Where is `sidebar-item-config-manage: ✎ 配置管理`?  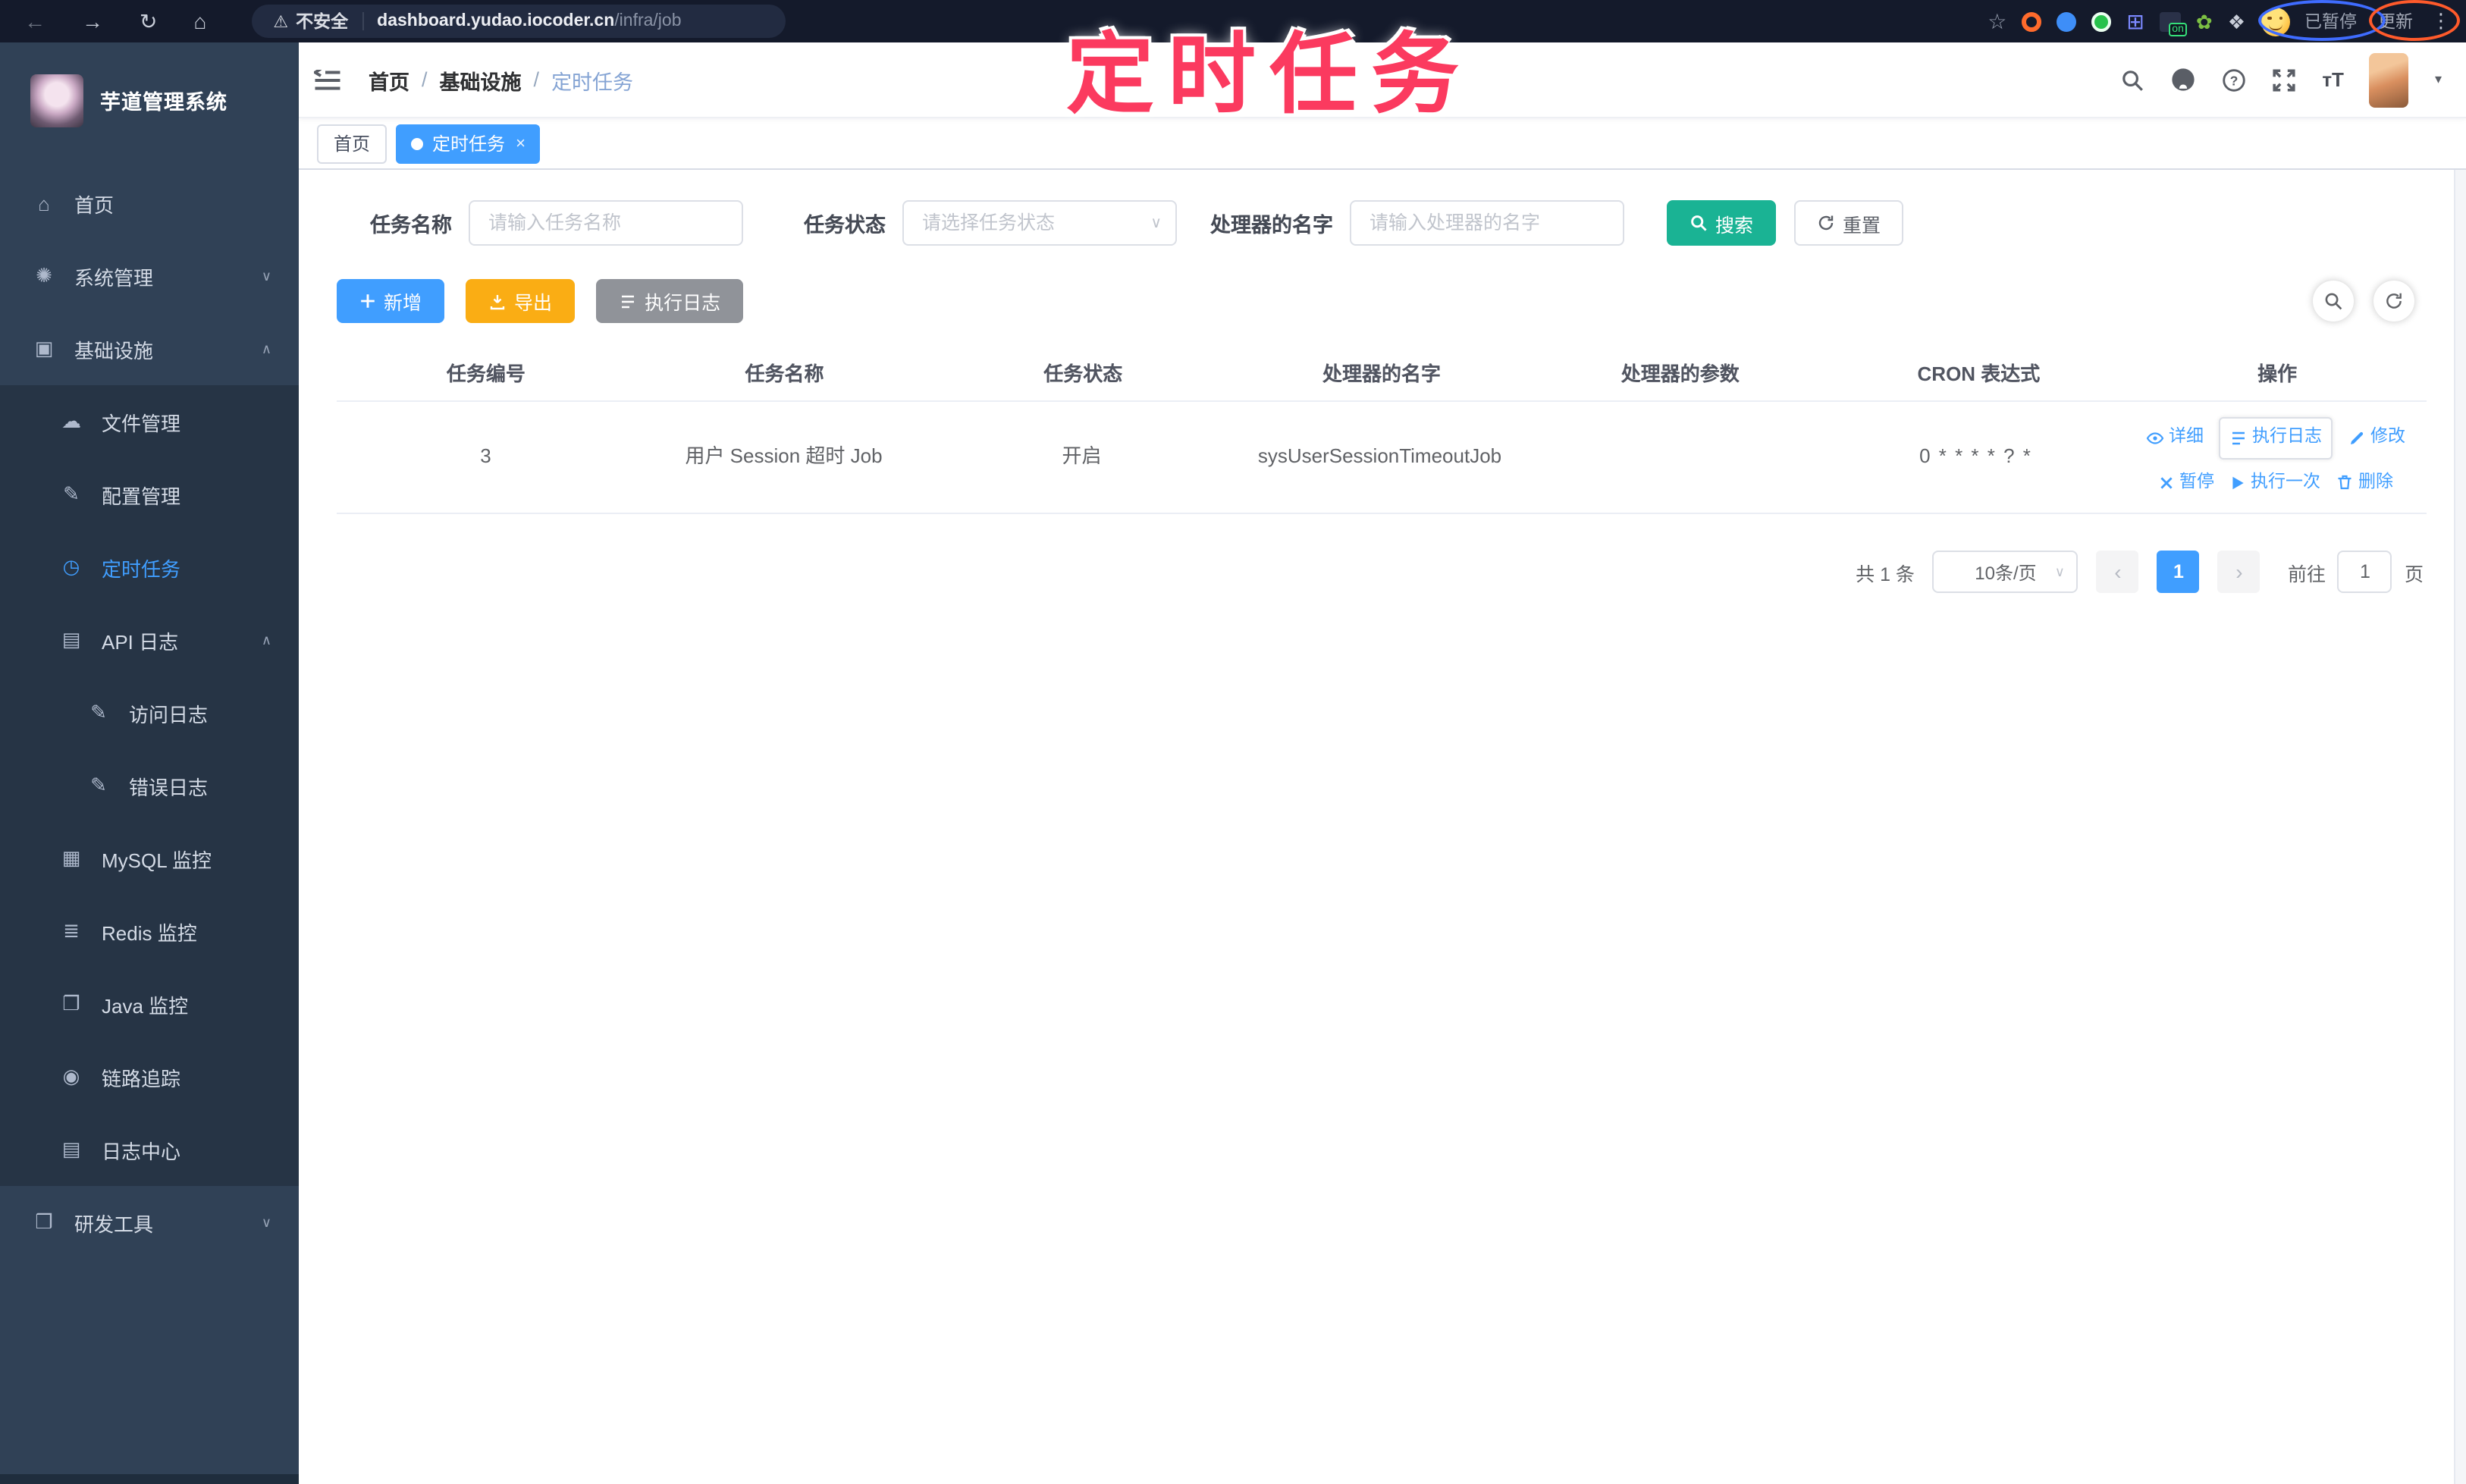
sidebar-item-config-manage: ✎ 配置管理 is located at coordinates (149, 494).